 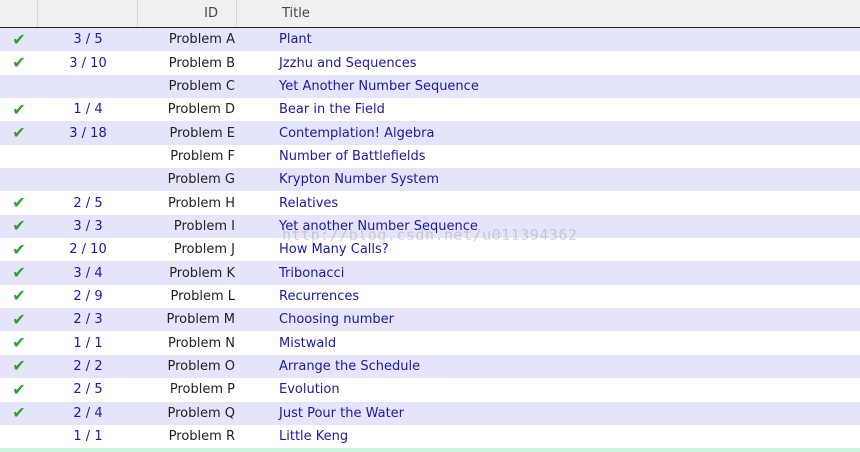 I want to click on problem-title-link: Mistwald, so click(x=548, y=342).